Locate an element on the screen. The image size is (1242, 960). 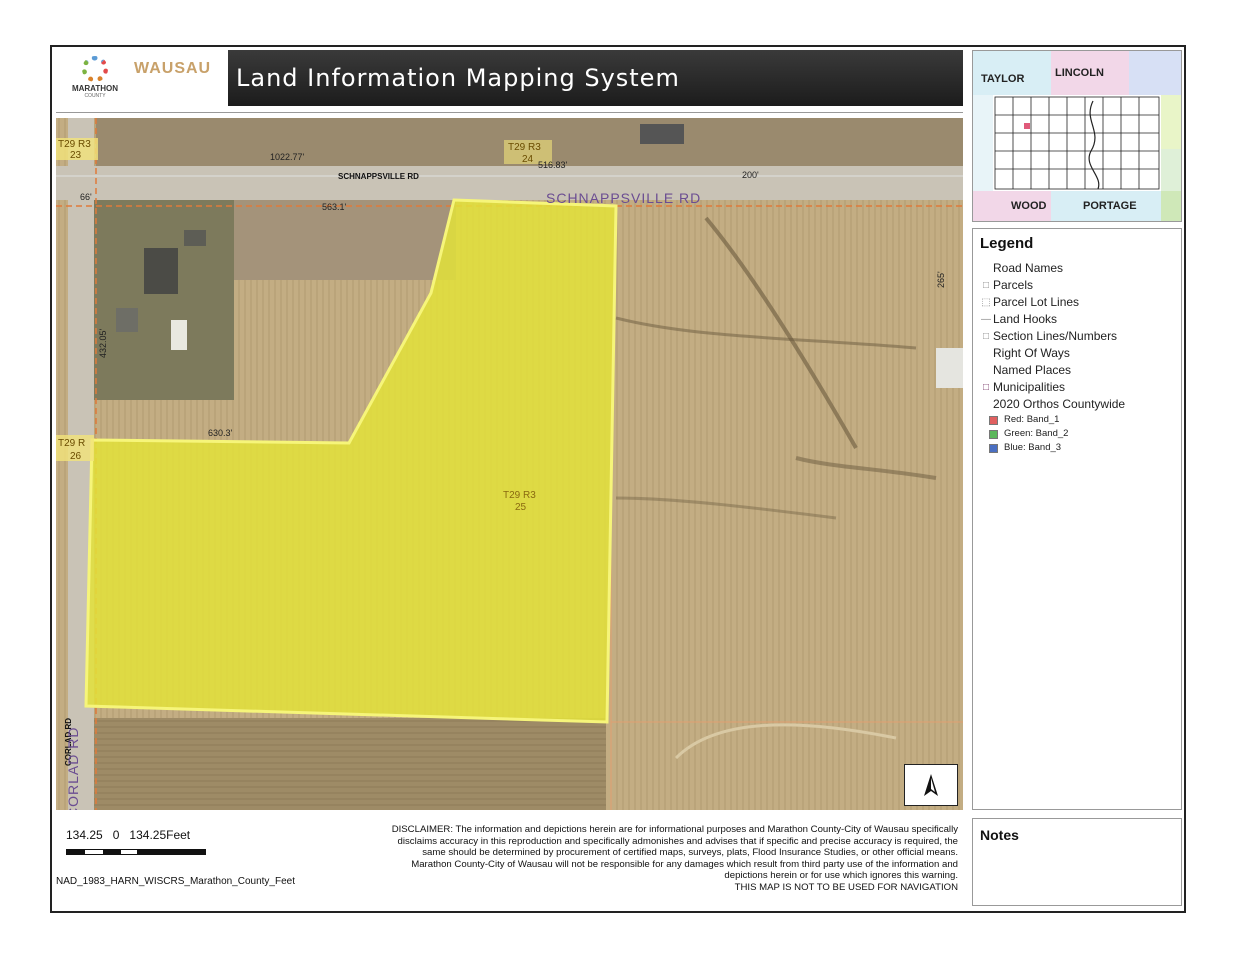
dimension-630: 630.3' is located at coordinates (220, 433).